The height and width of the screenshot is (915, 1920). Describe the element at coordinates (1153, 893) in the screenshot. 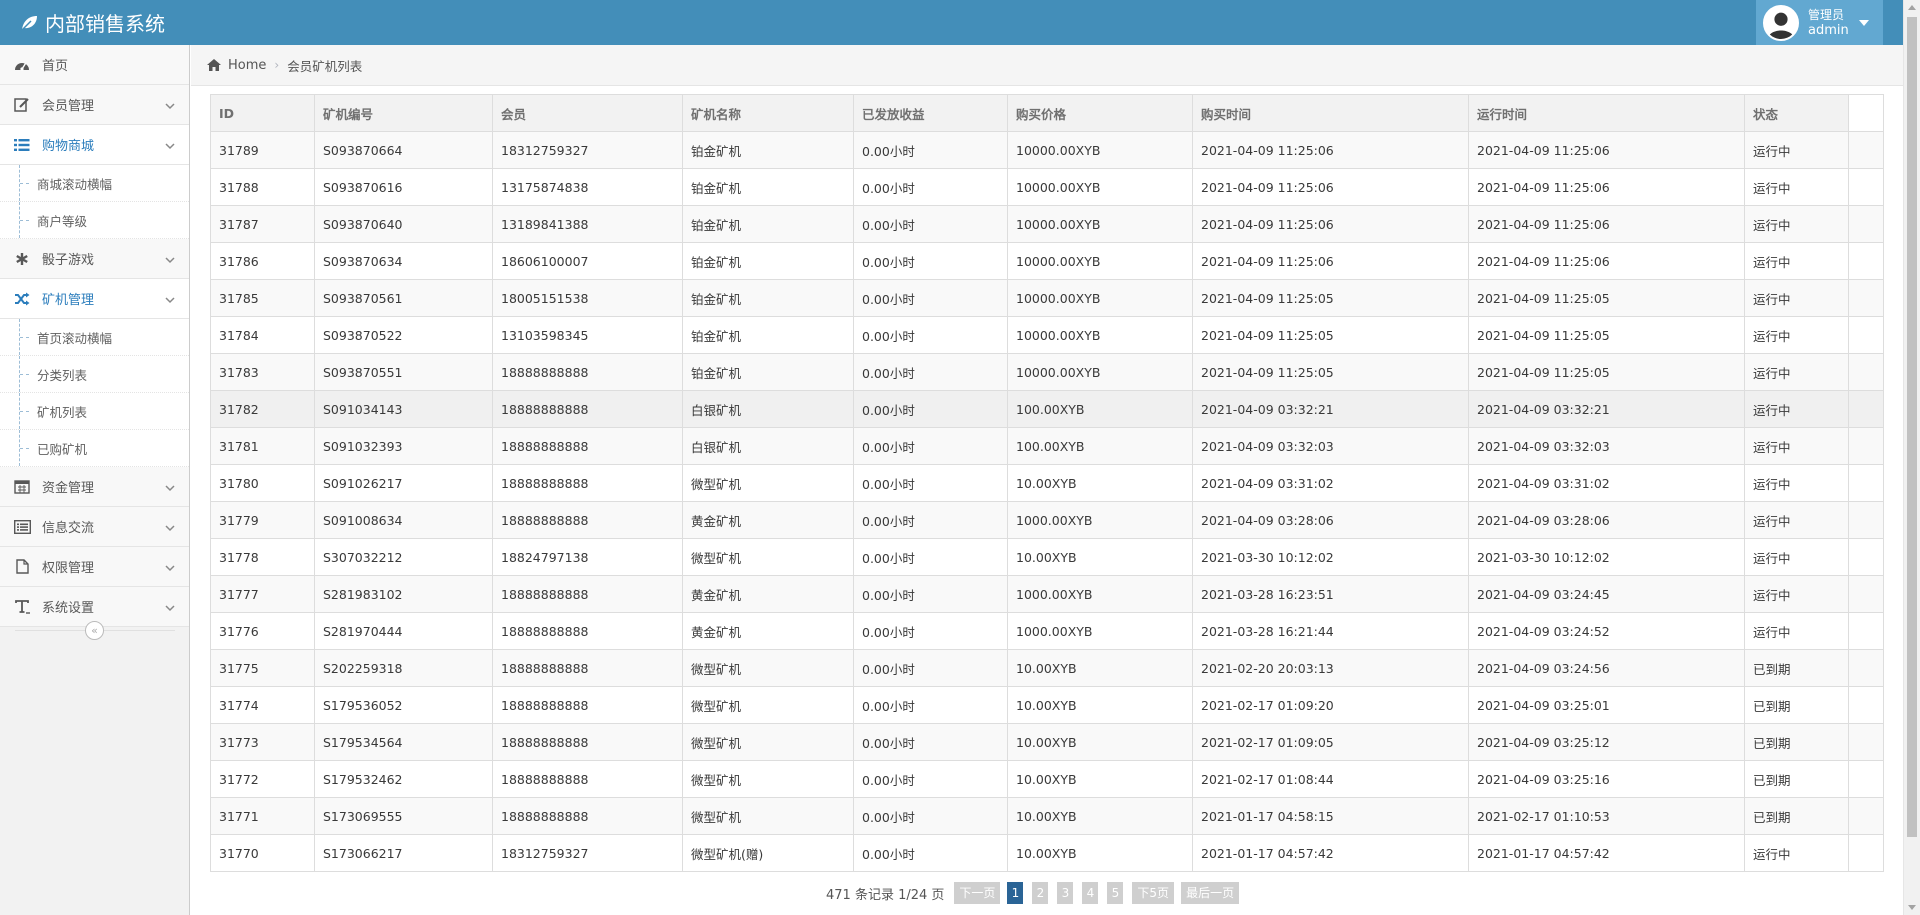

I see `next-five-pages-button: 下5页` at that location.